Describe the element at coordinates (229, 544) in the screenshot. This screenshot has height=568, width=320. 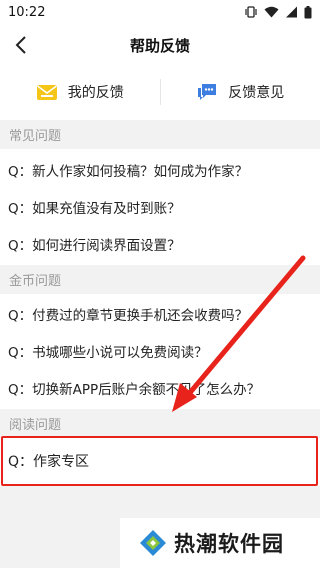
I see `watermark-text: 热潮软件园` at that location.